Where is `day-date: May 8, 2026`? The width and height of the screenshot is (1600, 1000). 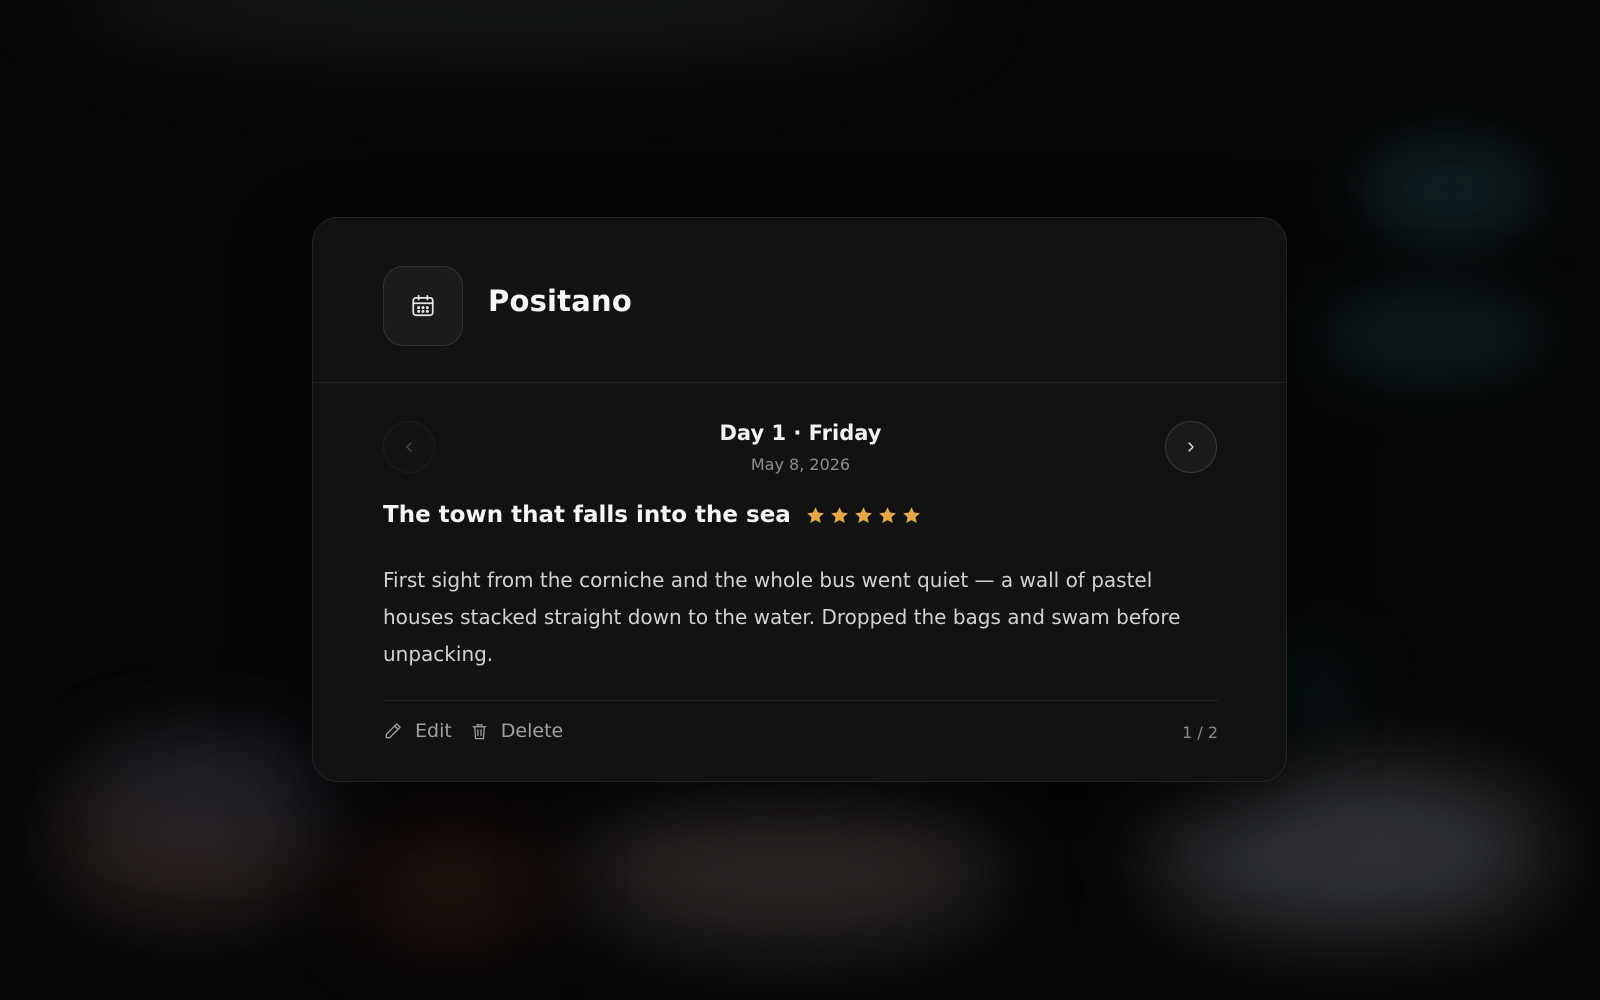
day-date: May 8, 2026 is located at coordinates (800, 464).